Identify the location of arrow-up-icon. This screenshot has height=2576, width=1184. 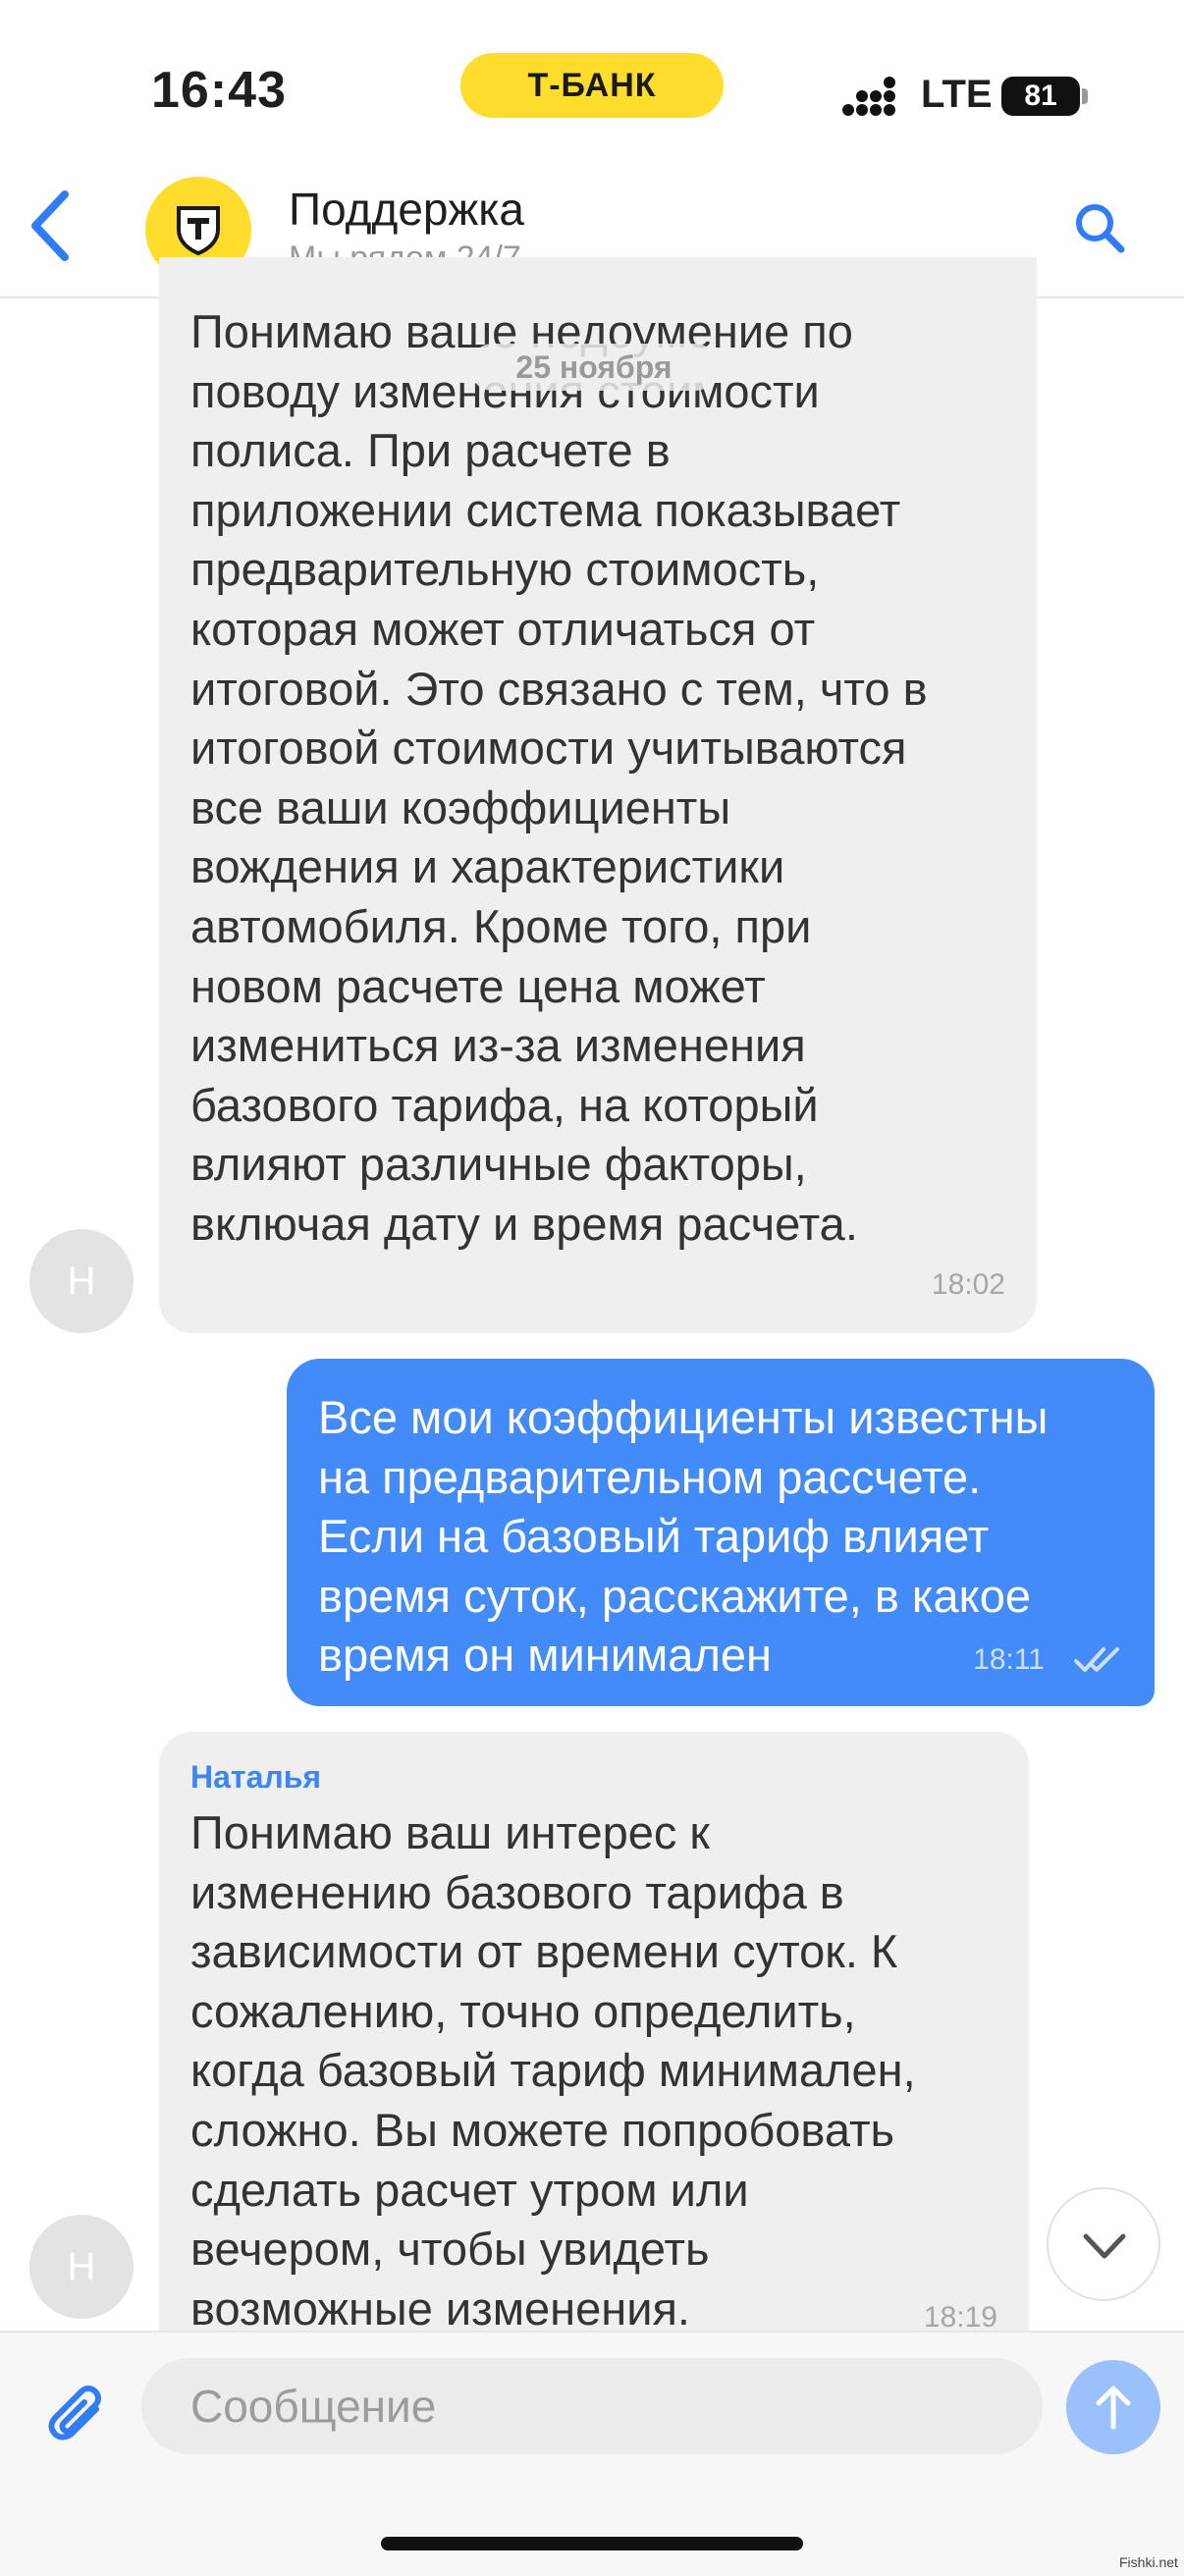
(1113, 2408).